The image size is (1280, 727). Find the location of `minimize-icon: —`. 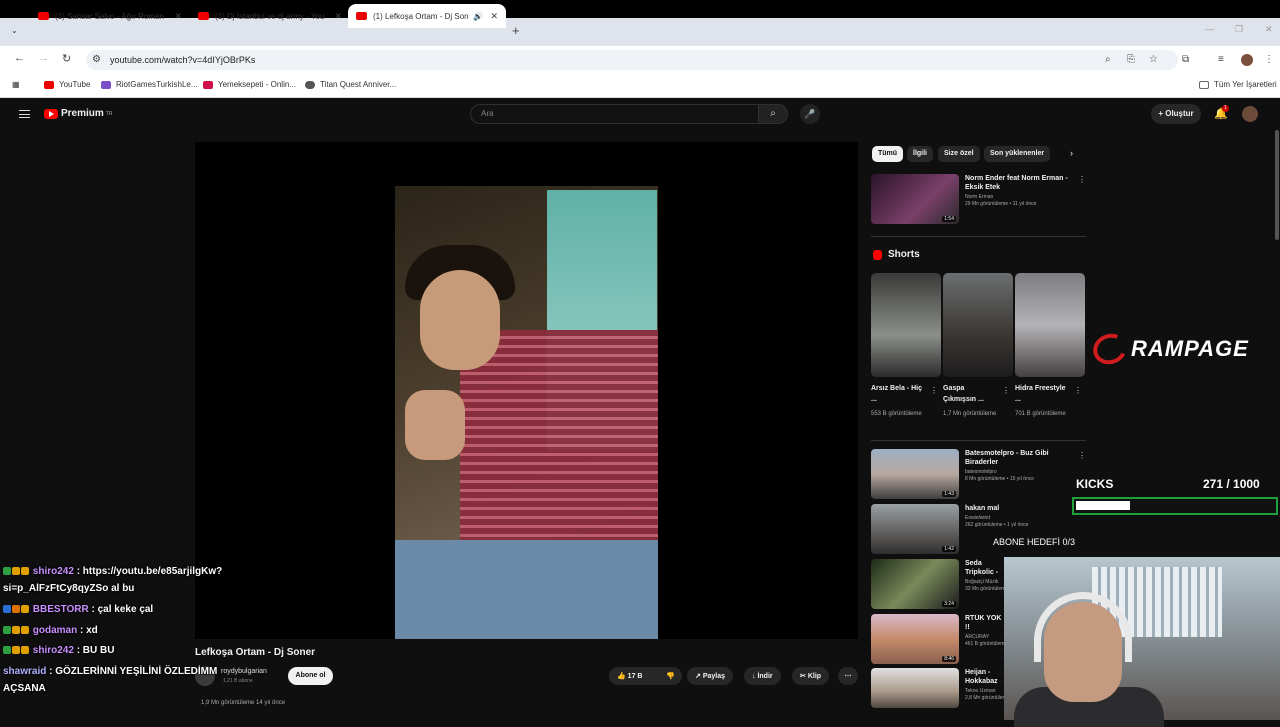

minimize-icon: — is located at coordinates (1209, 29).